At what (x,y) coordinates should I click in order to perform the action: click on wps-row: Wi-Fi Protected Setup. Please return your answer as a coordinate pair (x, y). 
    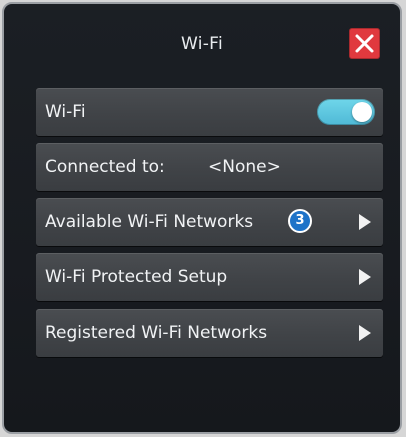
    Looking at the image, I should click on (209, 277).